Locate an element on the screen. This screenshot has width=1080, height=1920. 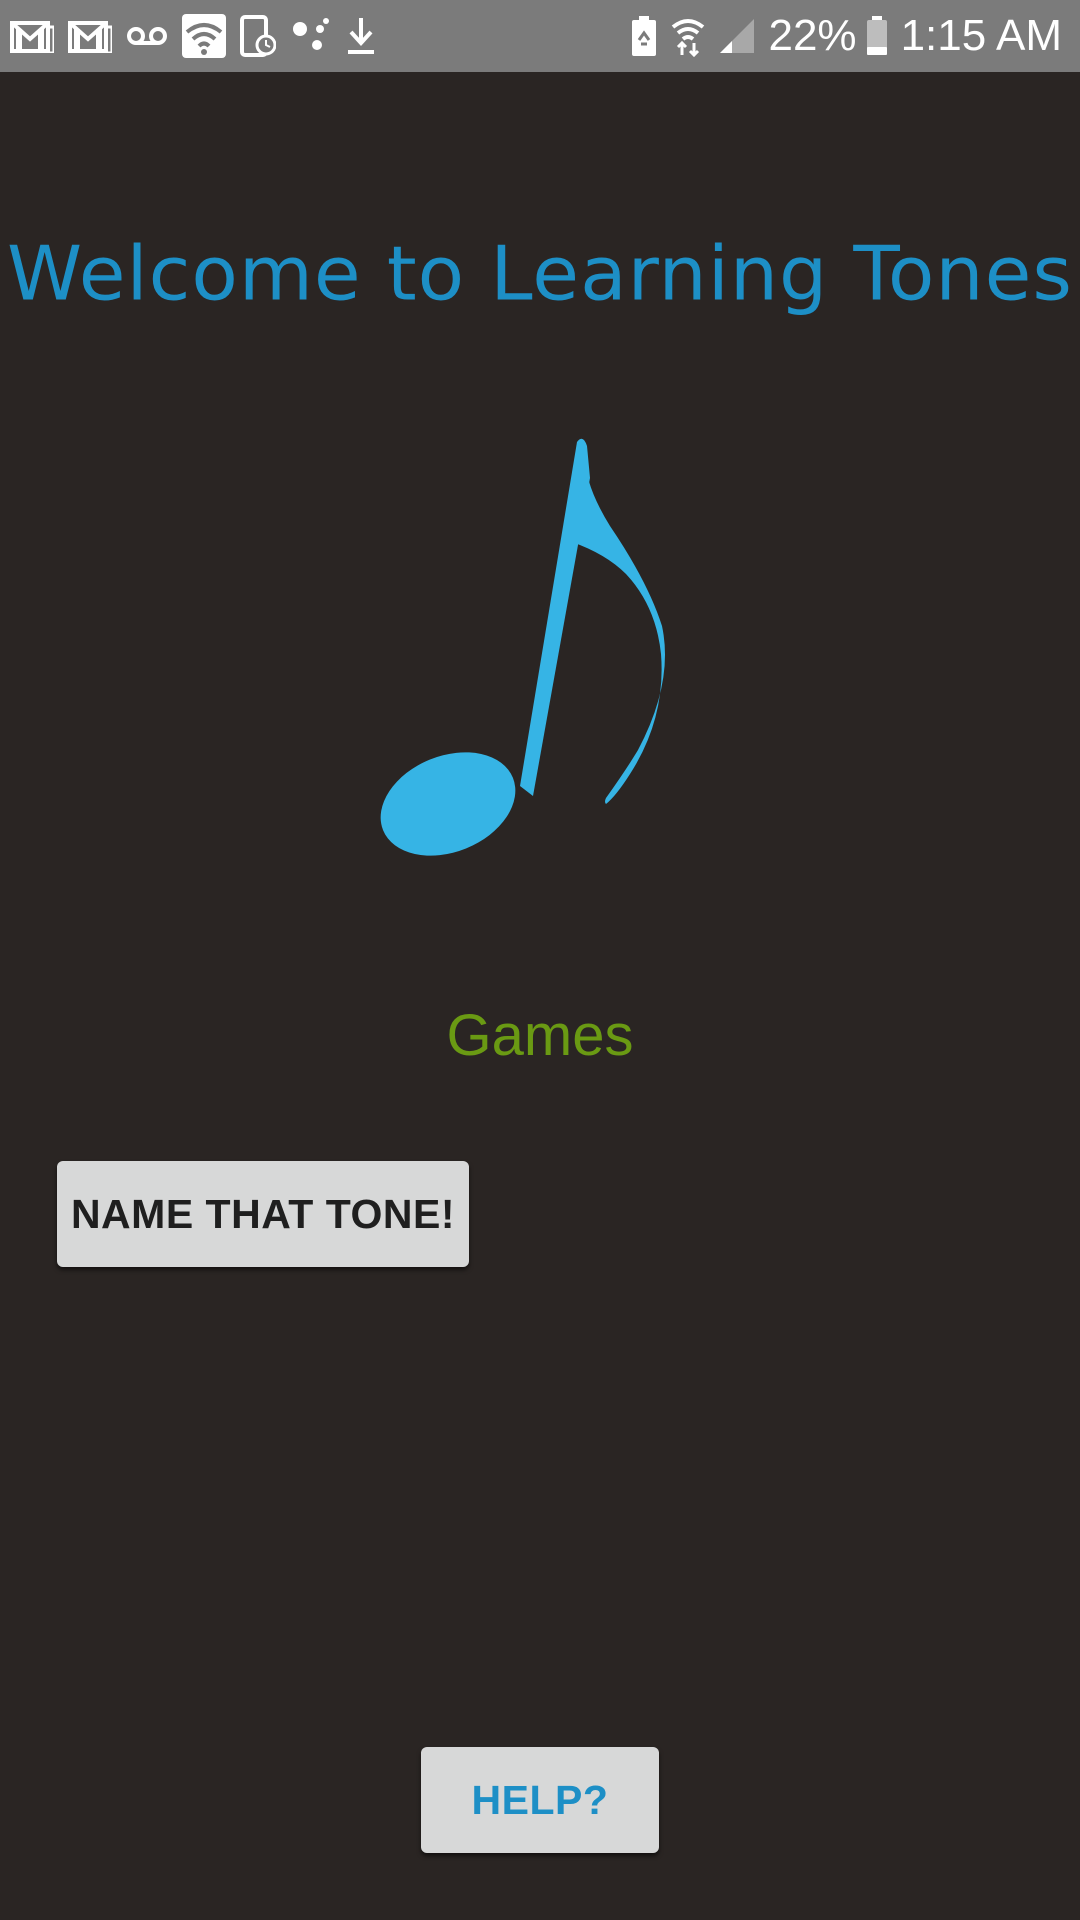
status-time: 1:15 AM is located at coordinates (981, 35).